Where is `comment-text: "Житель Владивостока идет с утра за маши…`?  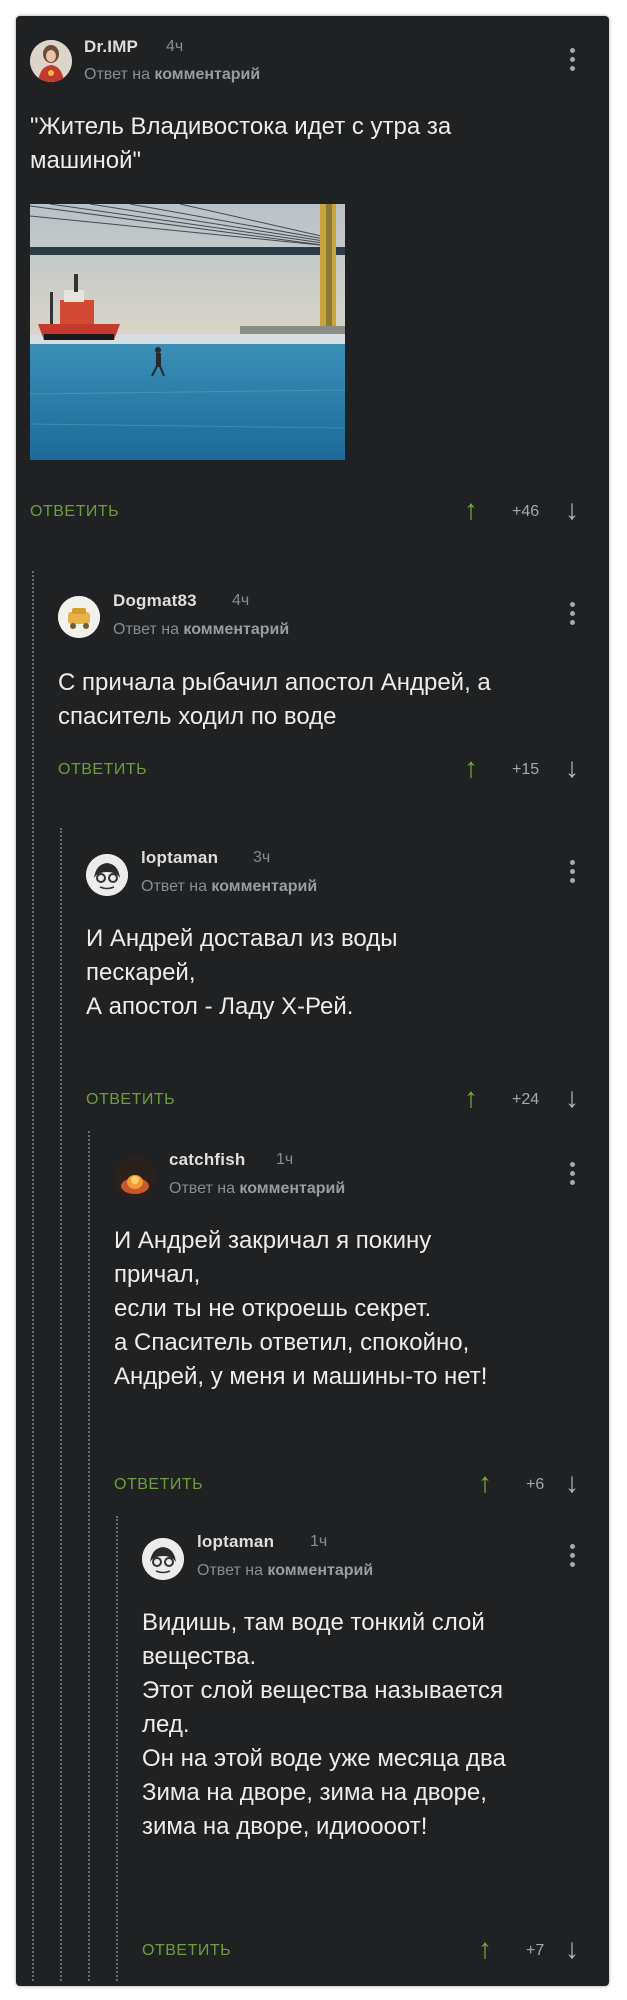 comment-text: "Житель Владивостока идет с утра за маши… is located at coordinates (241, 143).